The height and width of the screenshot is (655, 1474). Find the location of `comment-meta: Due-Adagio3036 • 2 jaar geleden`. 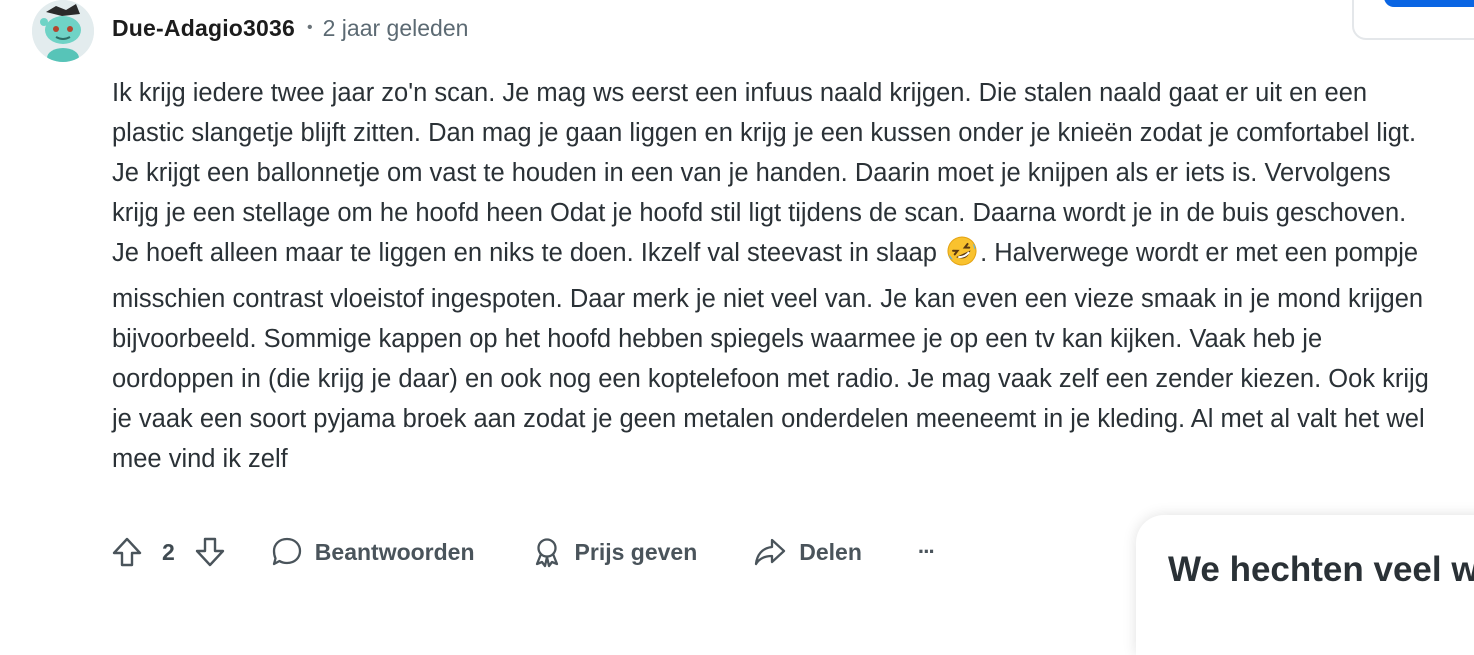

comment-meta: Due-Adagio3036 • 2 jaar geleden is located at coordinates (290, 28).